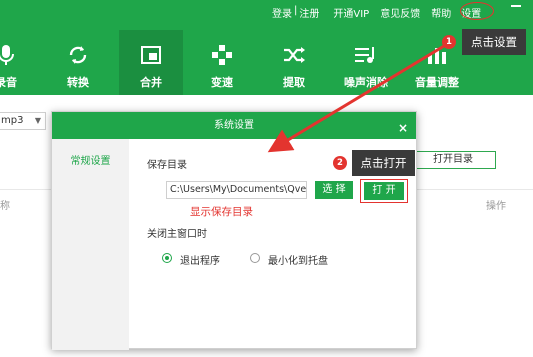 The height and width of the screenshot is (357, 533). What do you see at coordinates (383, 163) in the screenshot?
I see `step-2-callout: 点击打开` at bounding box center [383, 163].